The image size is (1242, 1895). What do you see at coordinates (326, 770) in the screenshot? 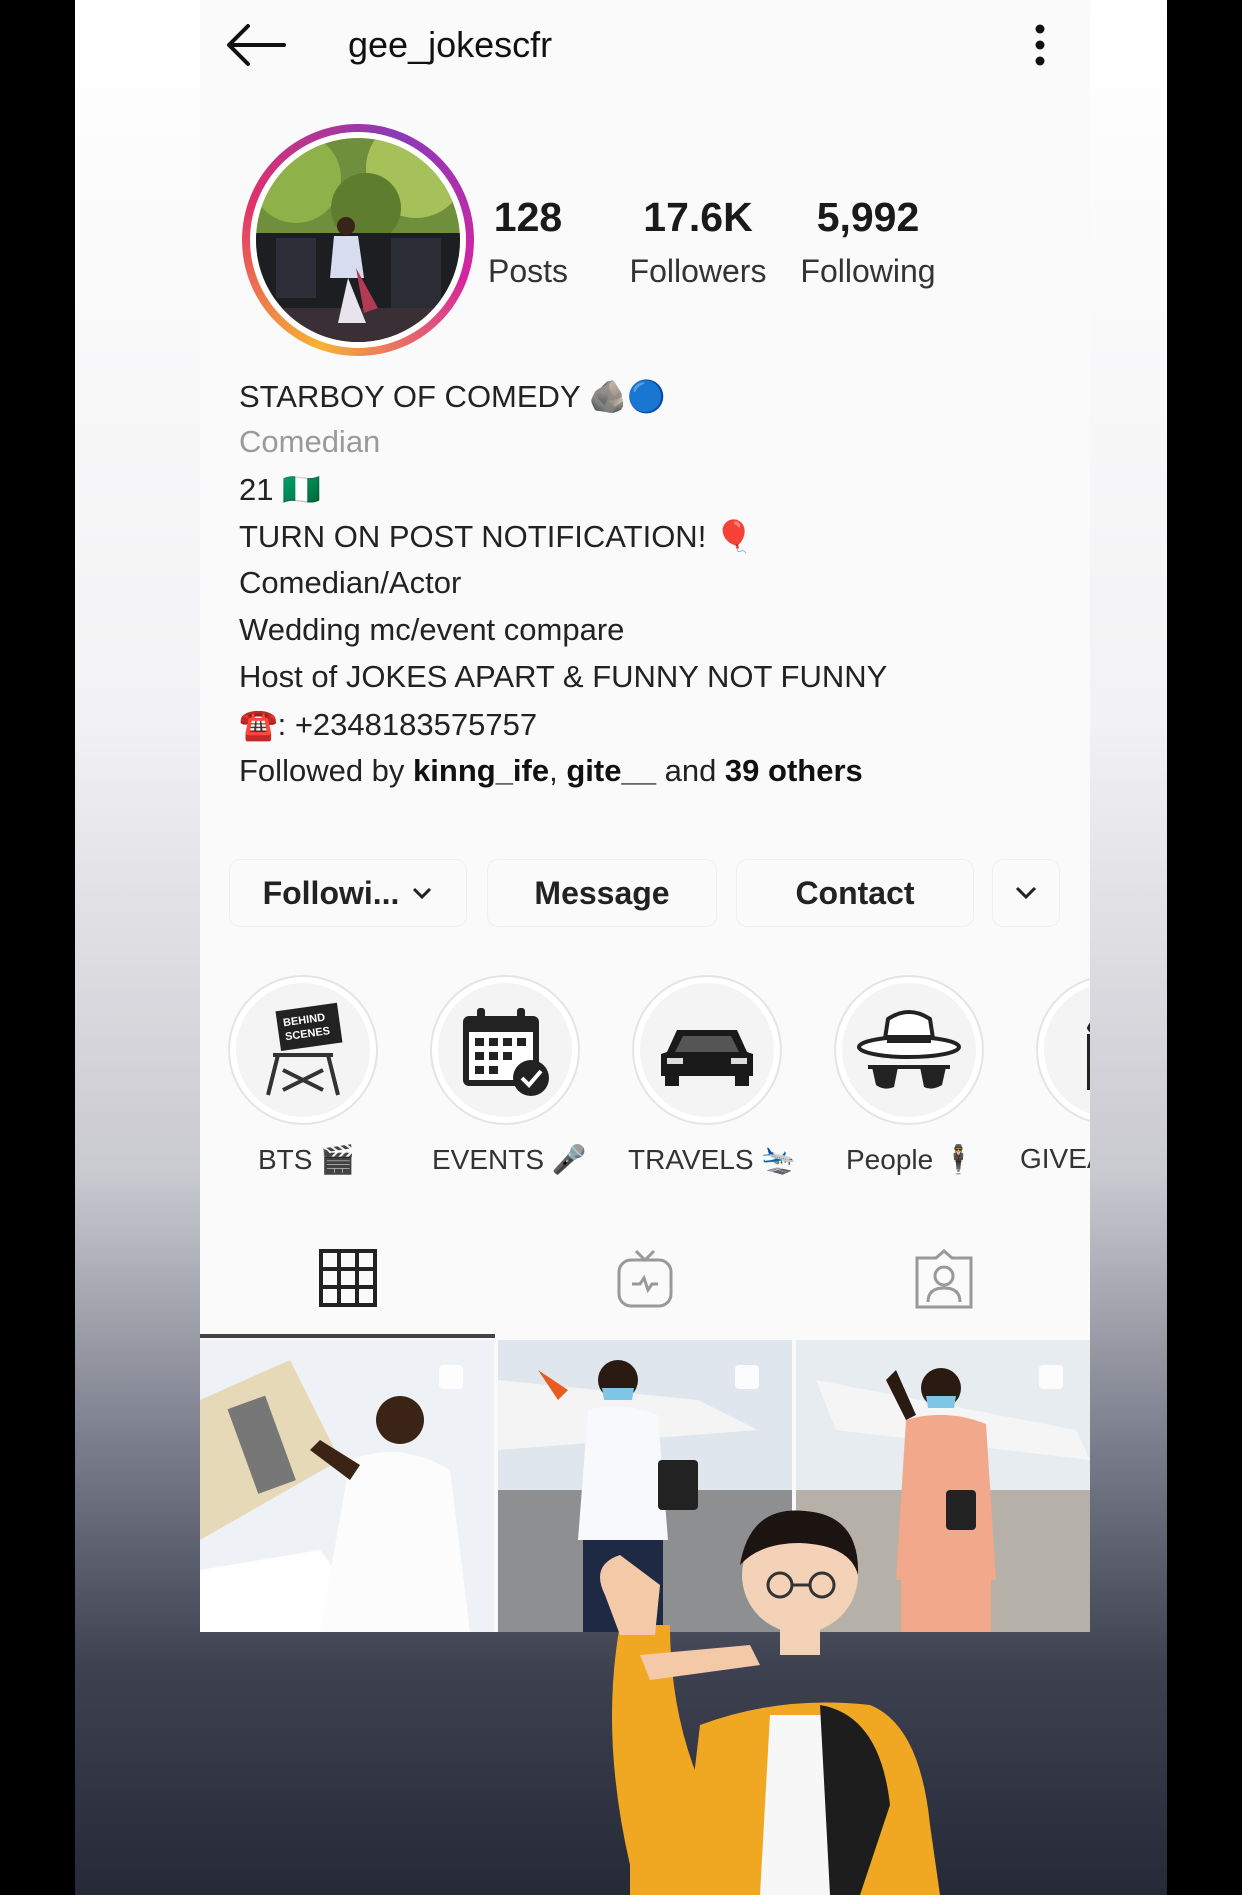
I see `followed-by-prefix: Followed by` at bounding box center [326, 770].